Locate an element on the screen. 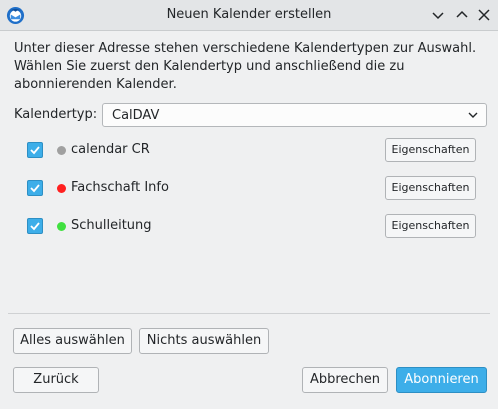 This screenshot has width=498, height=409. chevron-up-icon is located at coordinates (462, 15).